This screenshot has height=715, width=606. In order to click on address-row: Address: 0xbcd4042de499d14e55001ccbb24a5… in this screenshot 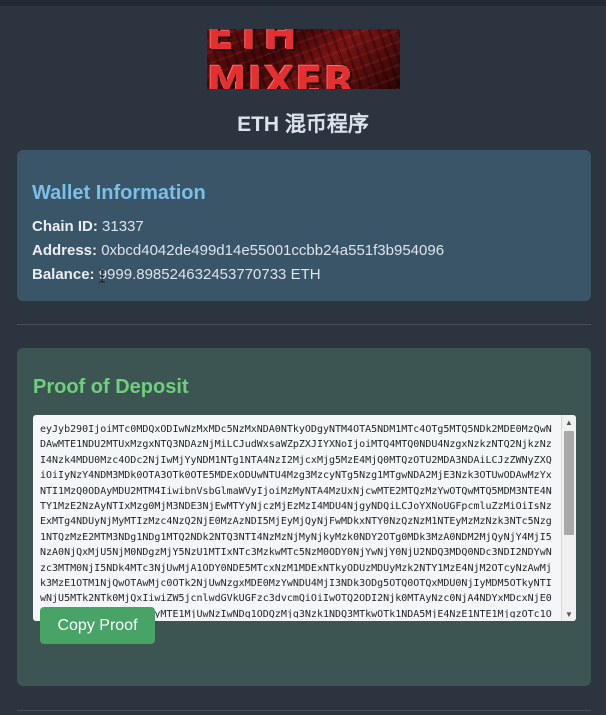, I will do `click(304, 251)`.